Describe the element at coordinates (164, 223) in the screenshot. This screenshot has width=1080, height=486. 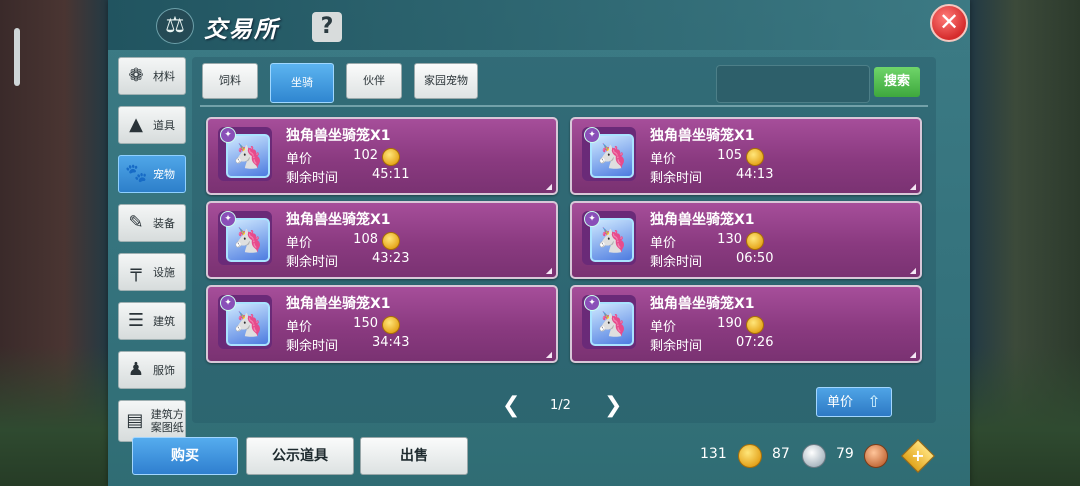
I see `sidebar-item-label: 装备` at that location.